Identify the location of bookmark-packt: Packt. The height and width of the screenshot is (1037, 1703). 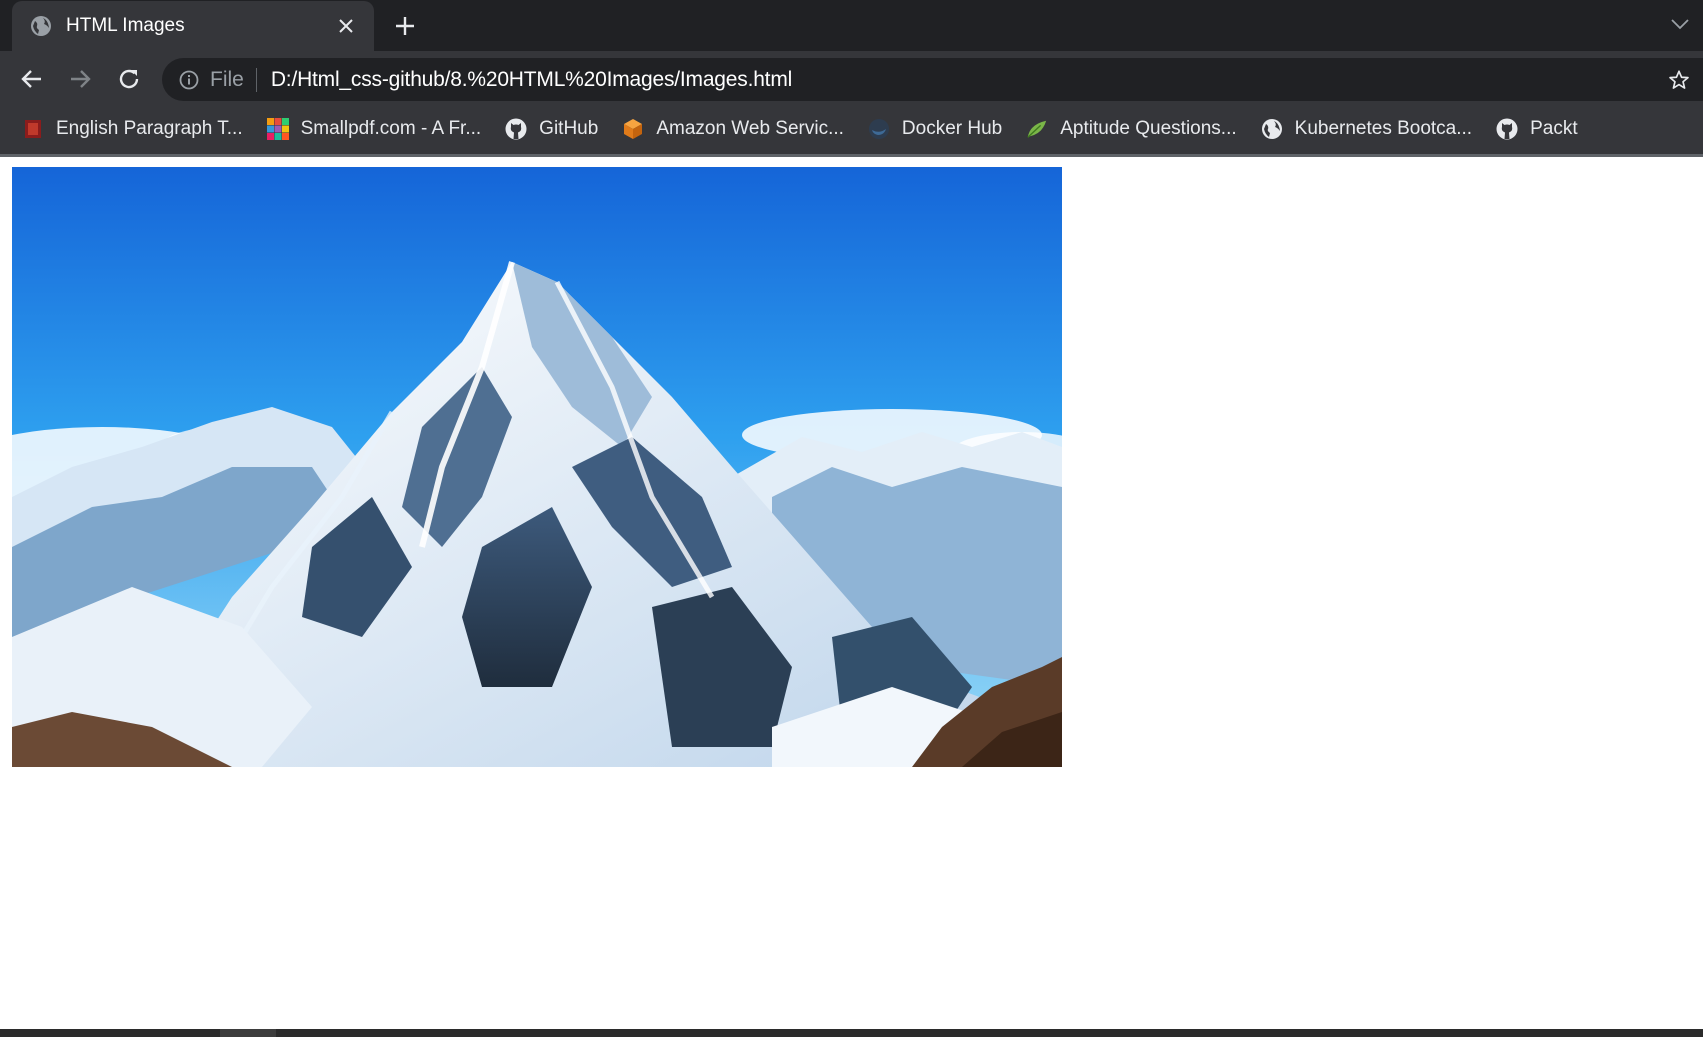
(1537, 129).